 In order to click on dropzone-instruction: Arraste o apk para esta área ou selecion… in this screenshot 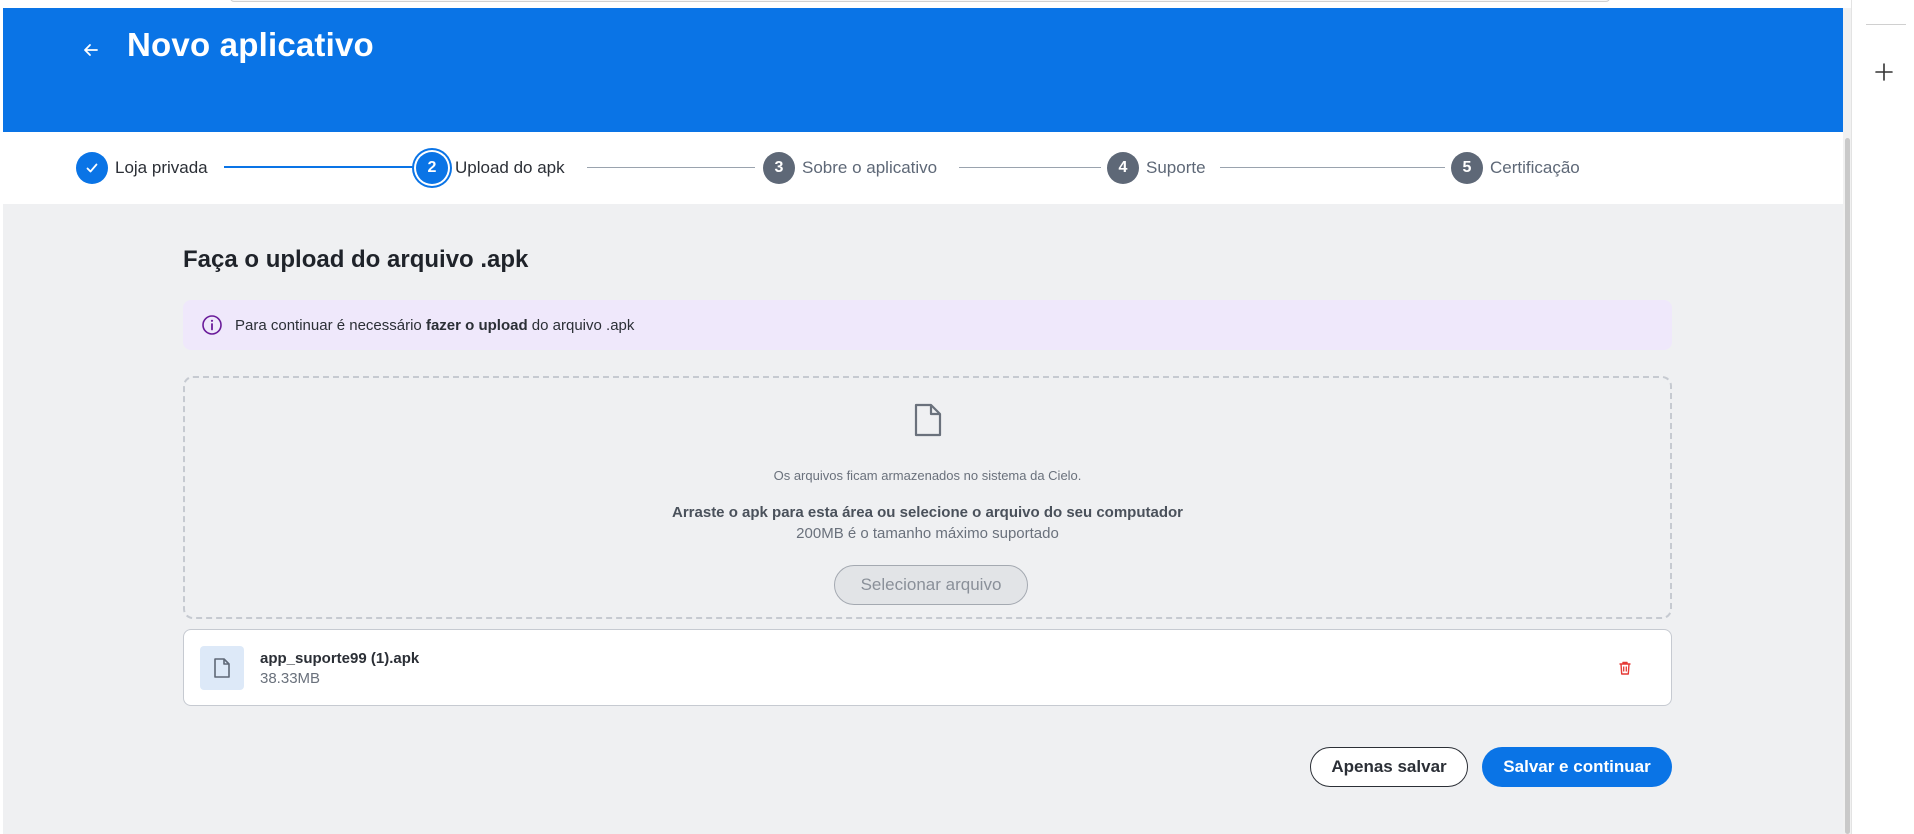, I will do `click(927, 512)`.